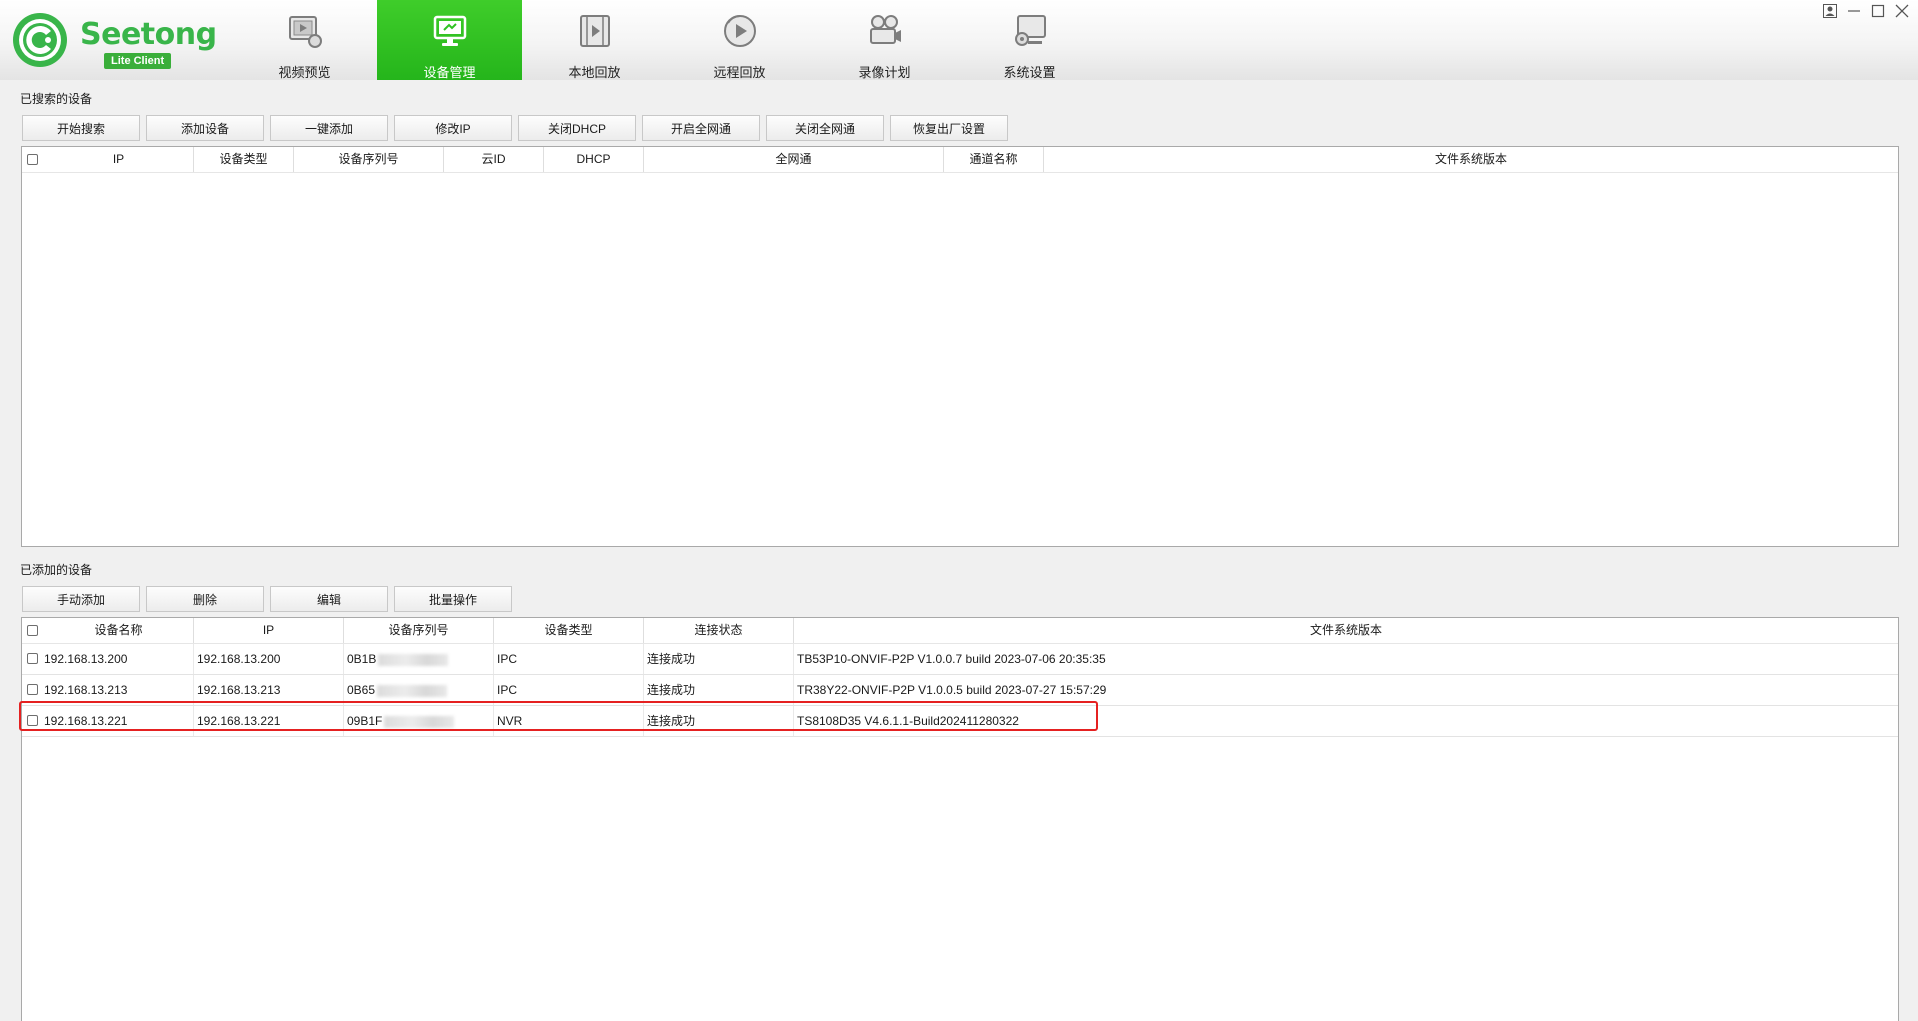 Image resolution: width=1918 pixels, height=1021 pixels. Describe the element at coordinates (494, 159) in the screenshot. I see `column-header: 云ID` at that location.